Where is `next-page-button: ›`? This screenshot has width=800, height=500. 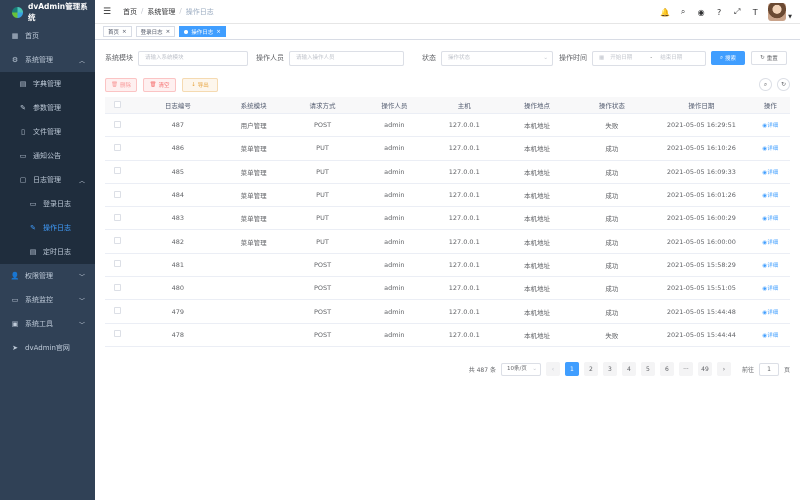
next-page-button: › is located at coordinates (723, 369).